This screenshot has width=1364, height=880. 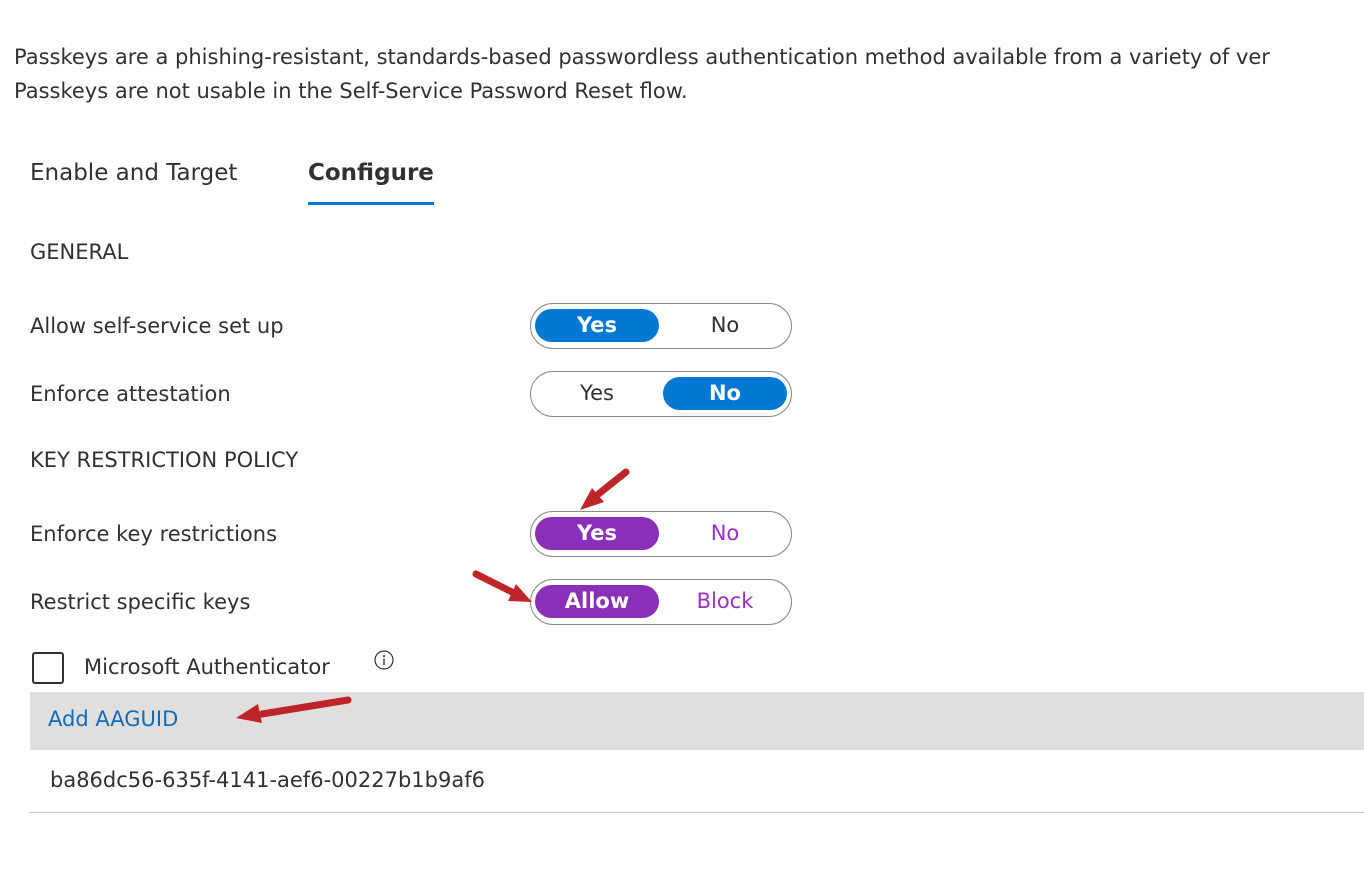 I want to click on enforce-attestation-yes-option: Yes, so click(x=597, y=393).